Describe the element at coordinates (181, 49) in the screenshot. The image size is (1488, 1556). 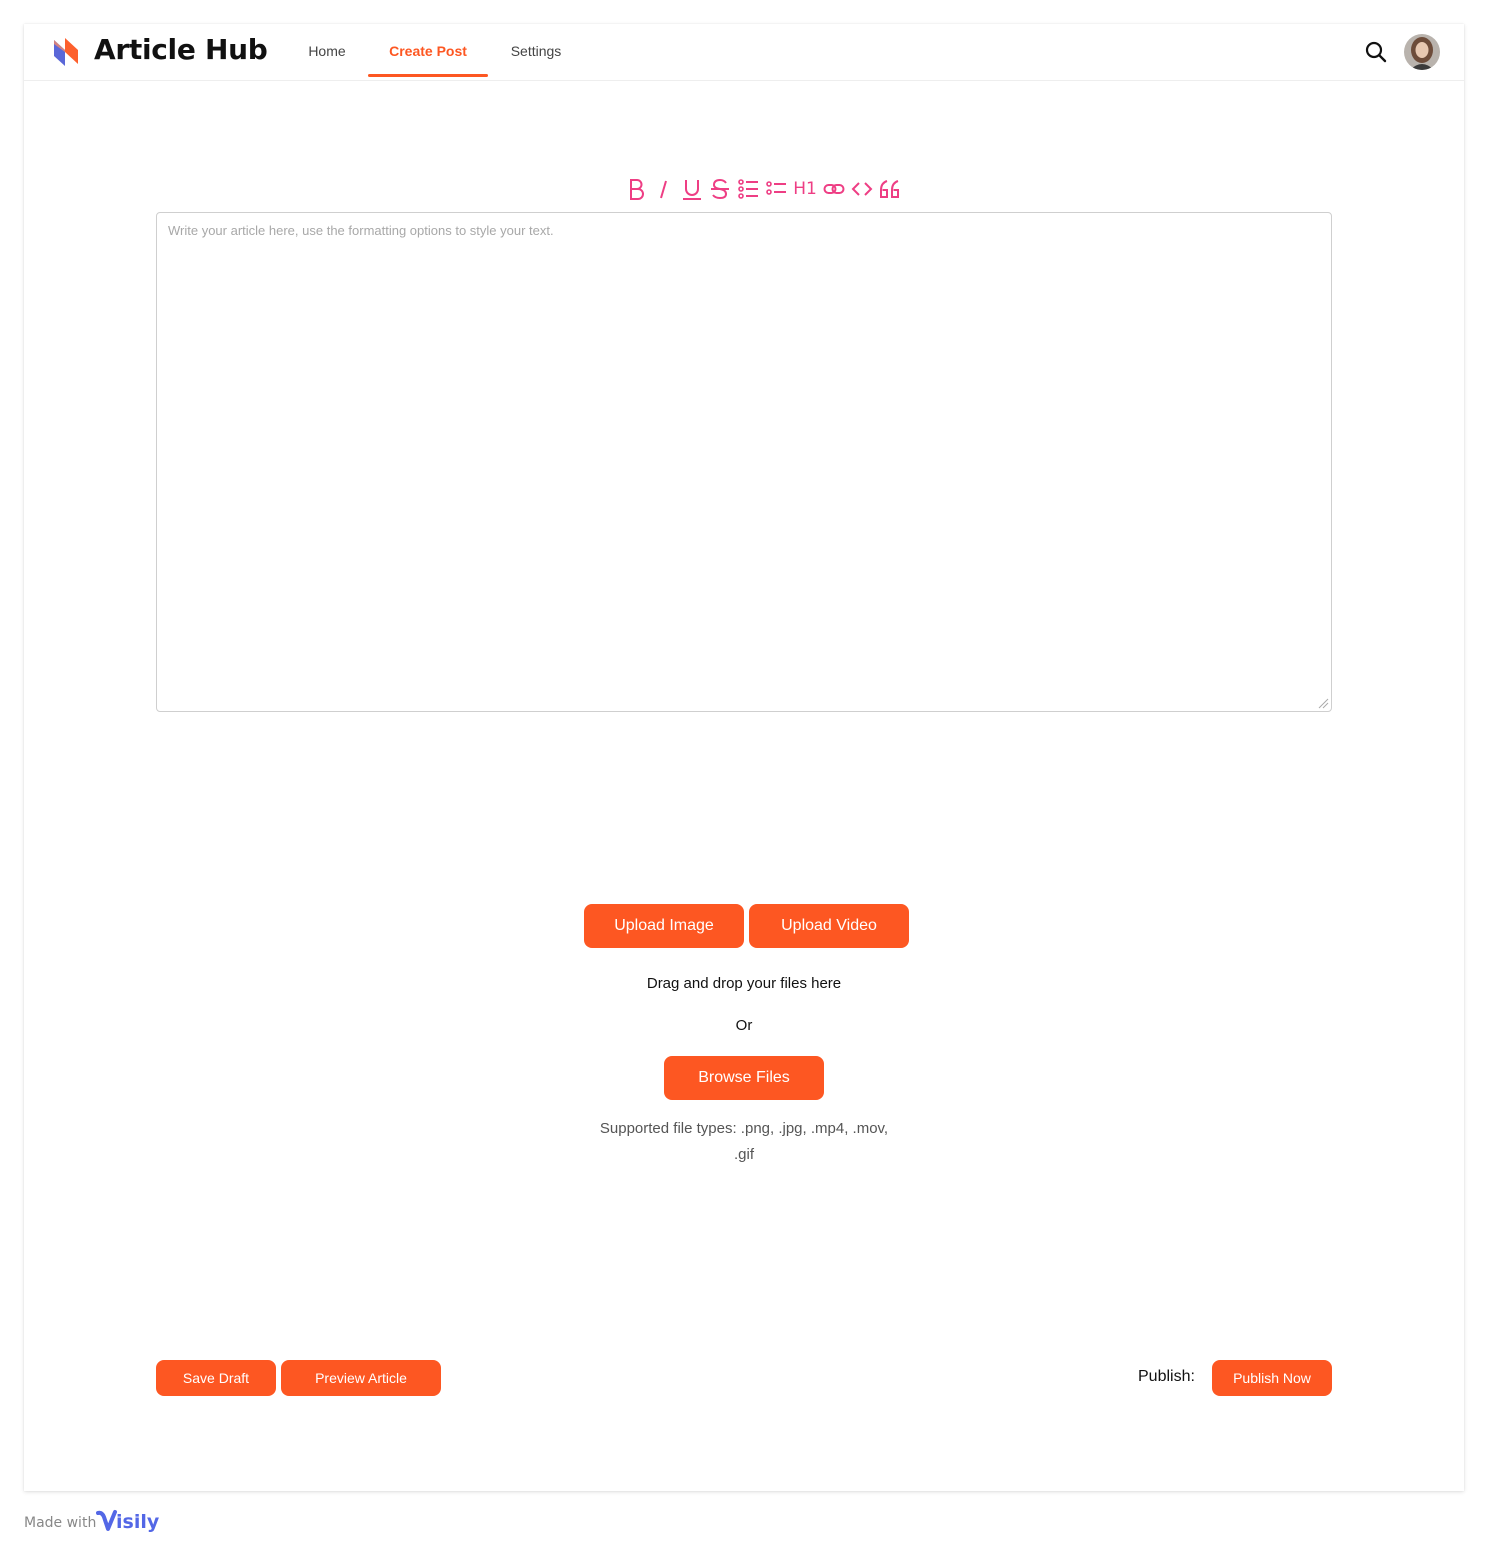
I see `app-title: Article Hub` at that location.